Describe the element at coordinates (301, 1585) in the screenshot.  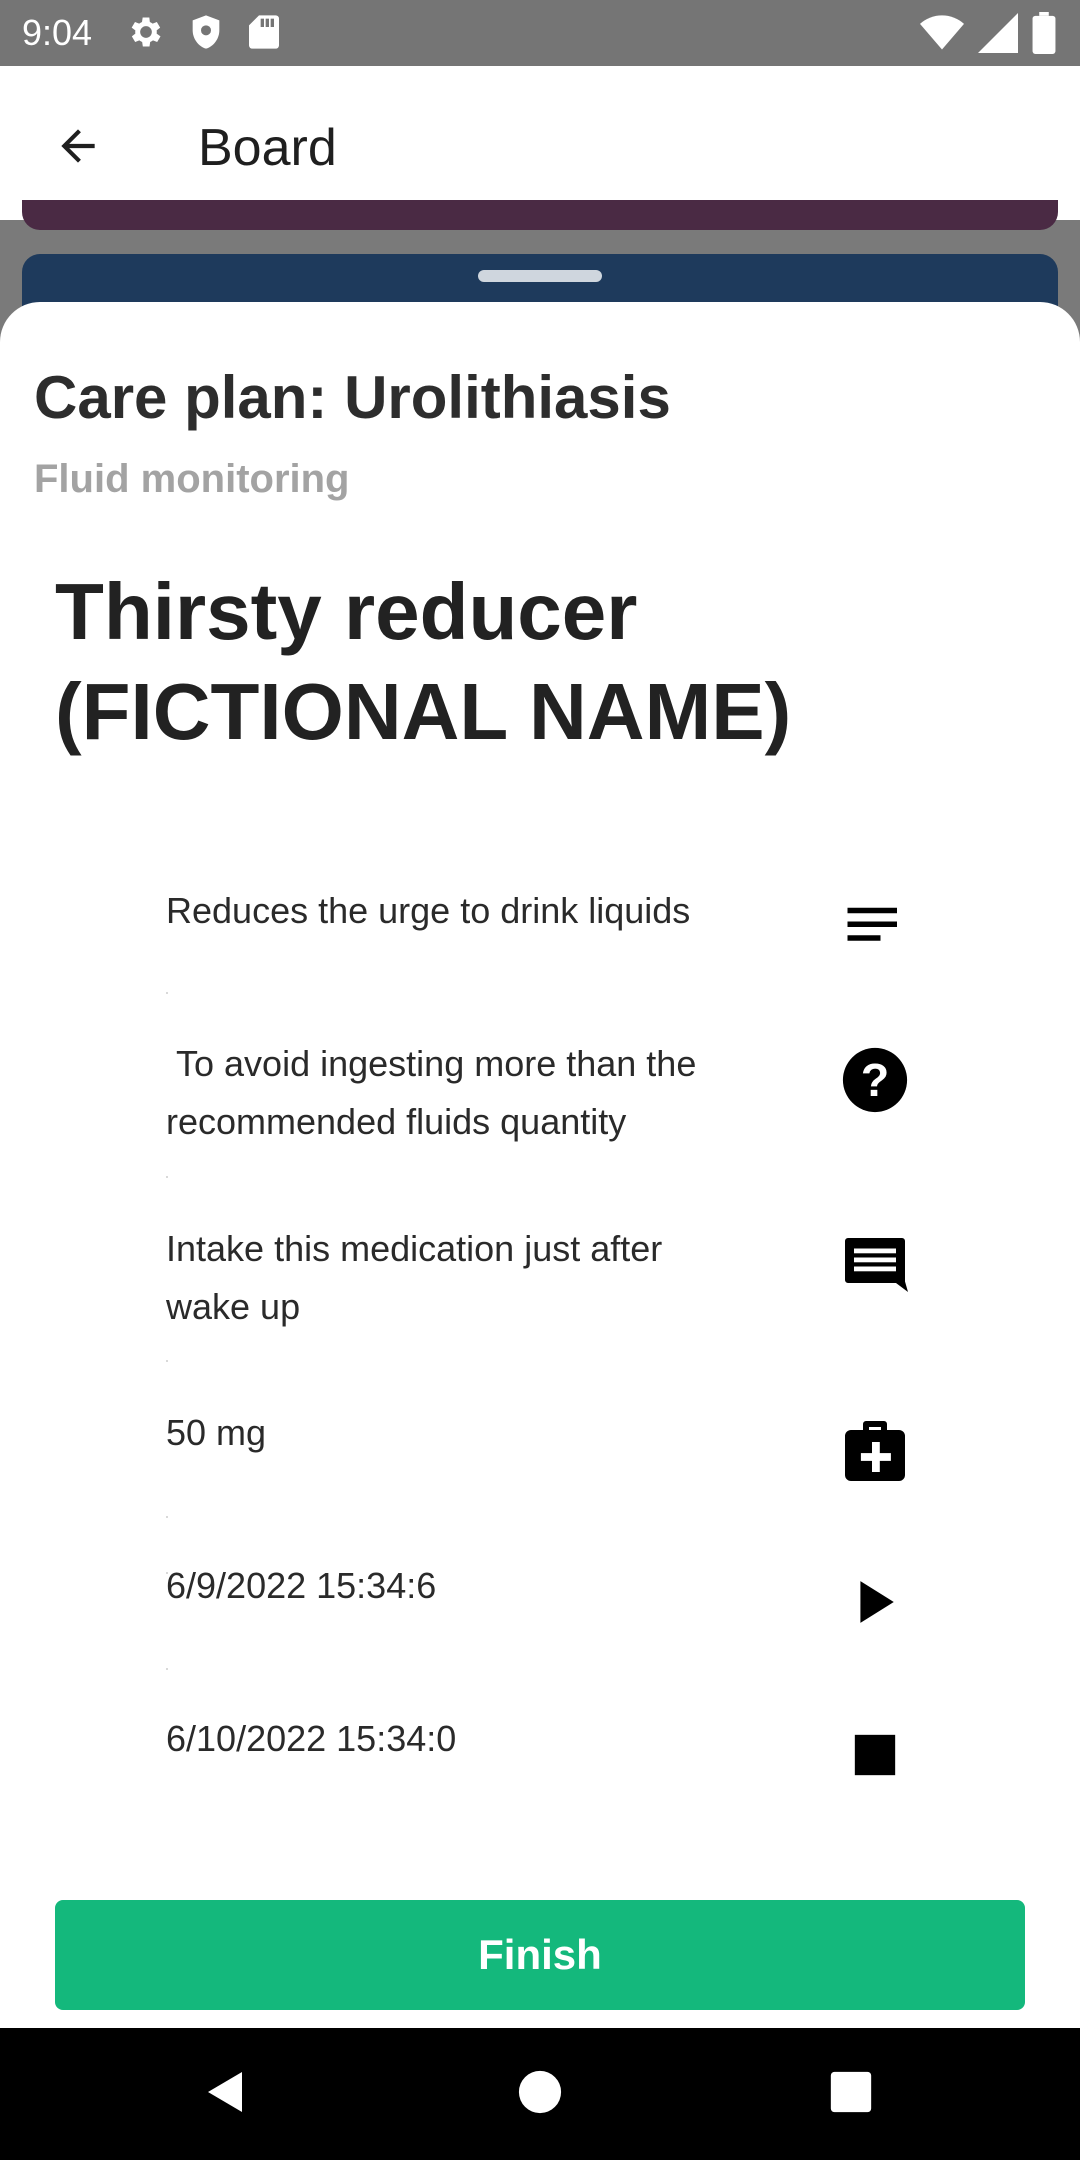
I see `detail-text: 6/9/2022 15:34:6` at that location.